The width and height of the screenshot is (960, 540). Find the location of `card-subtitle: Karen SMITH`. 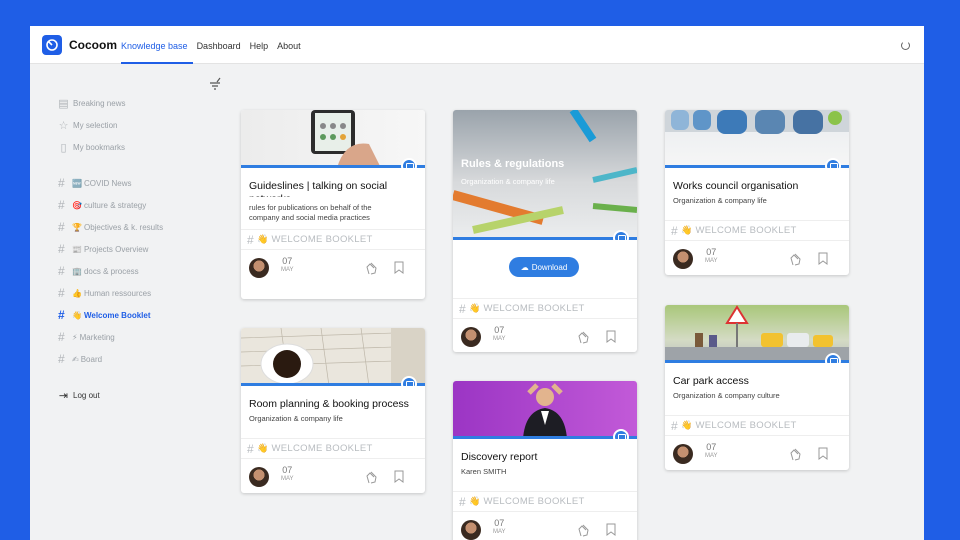

card-subtitle: Karen SMITH is located at coordinates (484, 471).